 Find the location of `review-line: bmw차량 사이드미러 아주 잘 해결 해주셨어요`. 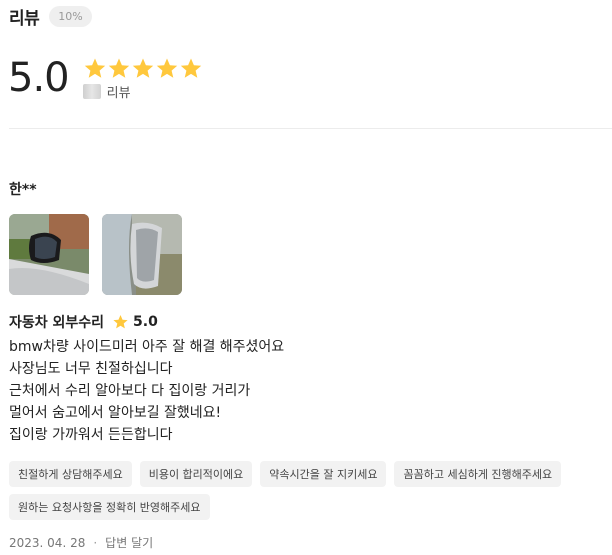

review-line: bmw차량 사이드미러 아주 잘 해결 해주셨어요 is located at coordinates (147, 347).